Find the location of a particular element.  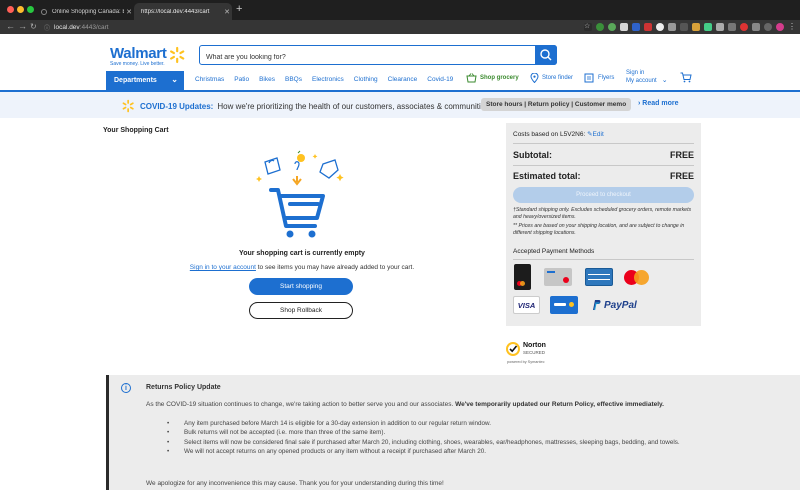

shop-rollback-label: Shop Rollback is located at coordinates (301, 310).